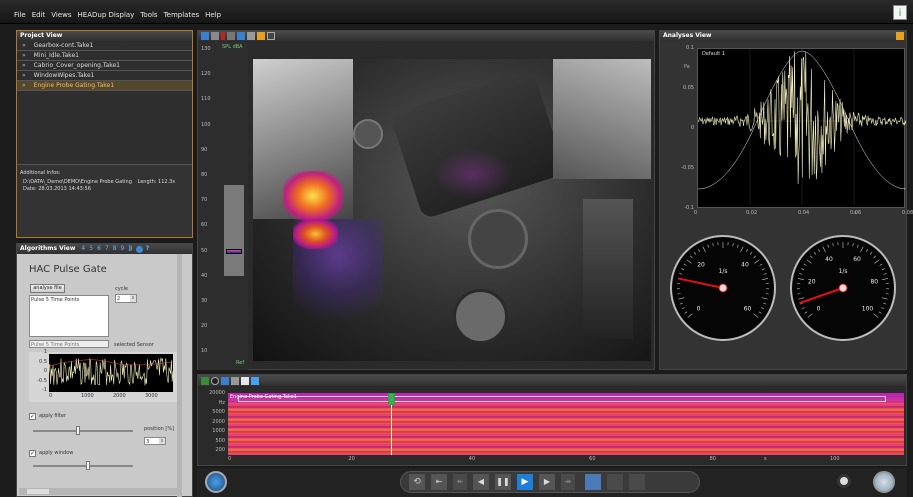 The width and height of the screenshot is (913, 497). What do you see at coordinates (900, 36) in the screenshot?
I see `chart-settings-icon` at bounding box center [900, 36].